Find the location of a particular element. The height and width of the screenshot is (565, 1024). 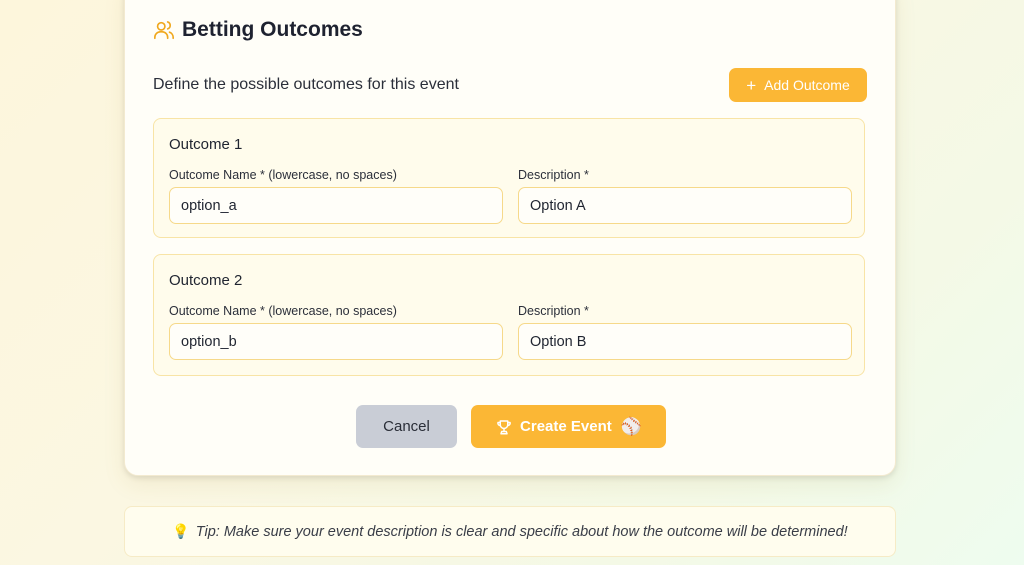

add-outcome-label: Add Outcome is located at coordinates (807, 85).